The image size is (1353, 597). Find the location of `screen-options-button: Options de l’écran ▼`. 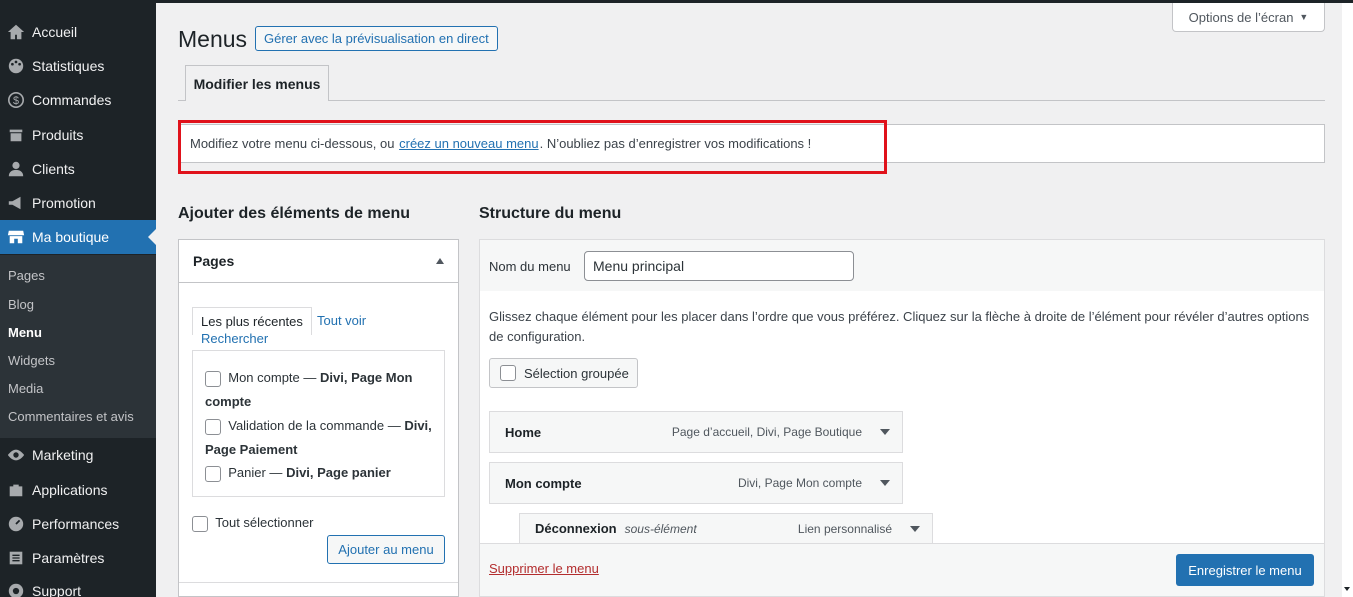

screen-options-button: Options de l’écran ▼ is located at coordinates (1248, 17).